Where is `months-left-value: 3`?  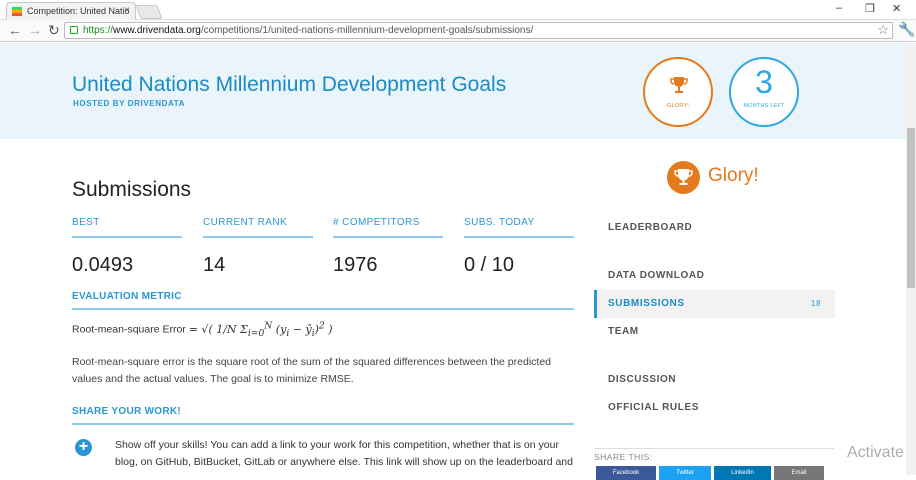
months-left-value: 3 is located at coordinates (764, 82).